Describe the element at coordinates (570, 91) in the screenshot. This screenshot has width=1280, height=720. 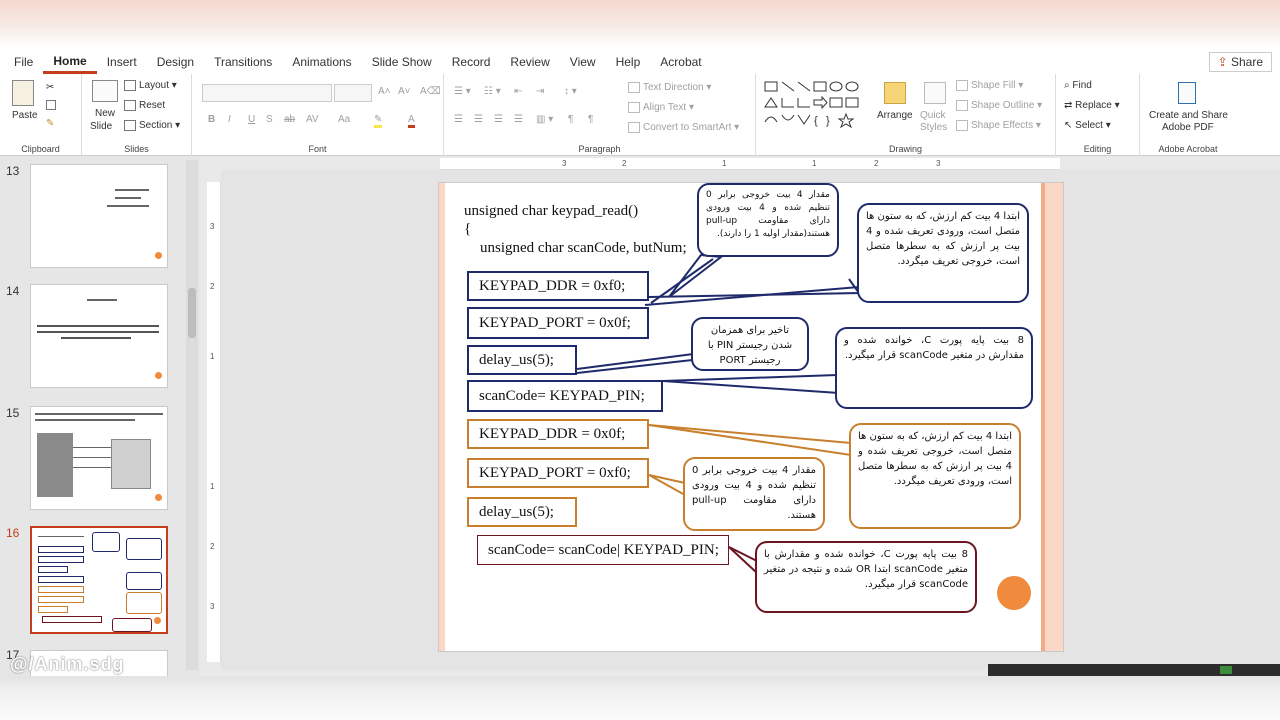
I see `line-spacing-icon: ↕ ▾` at that location.